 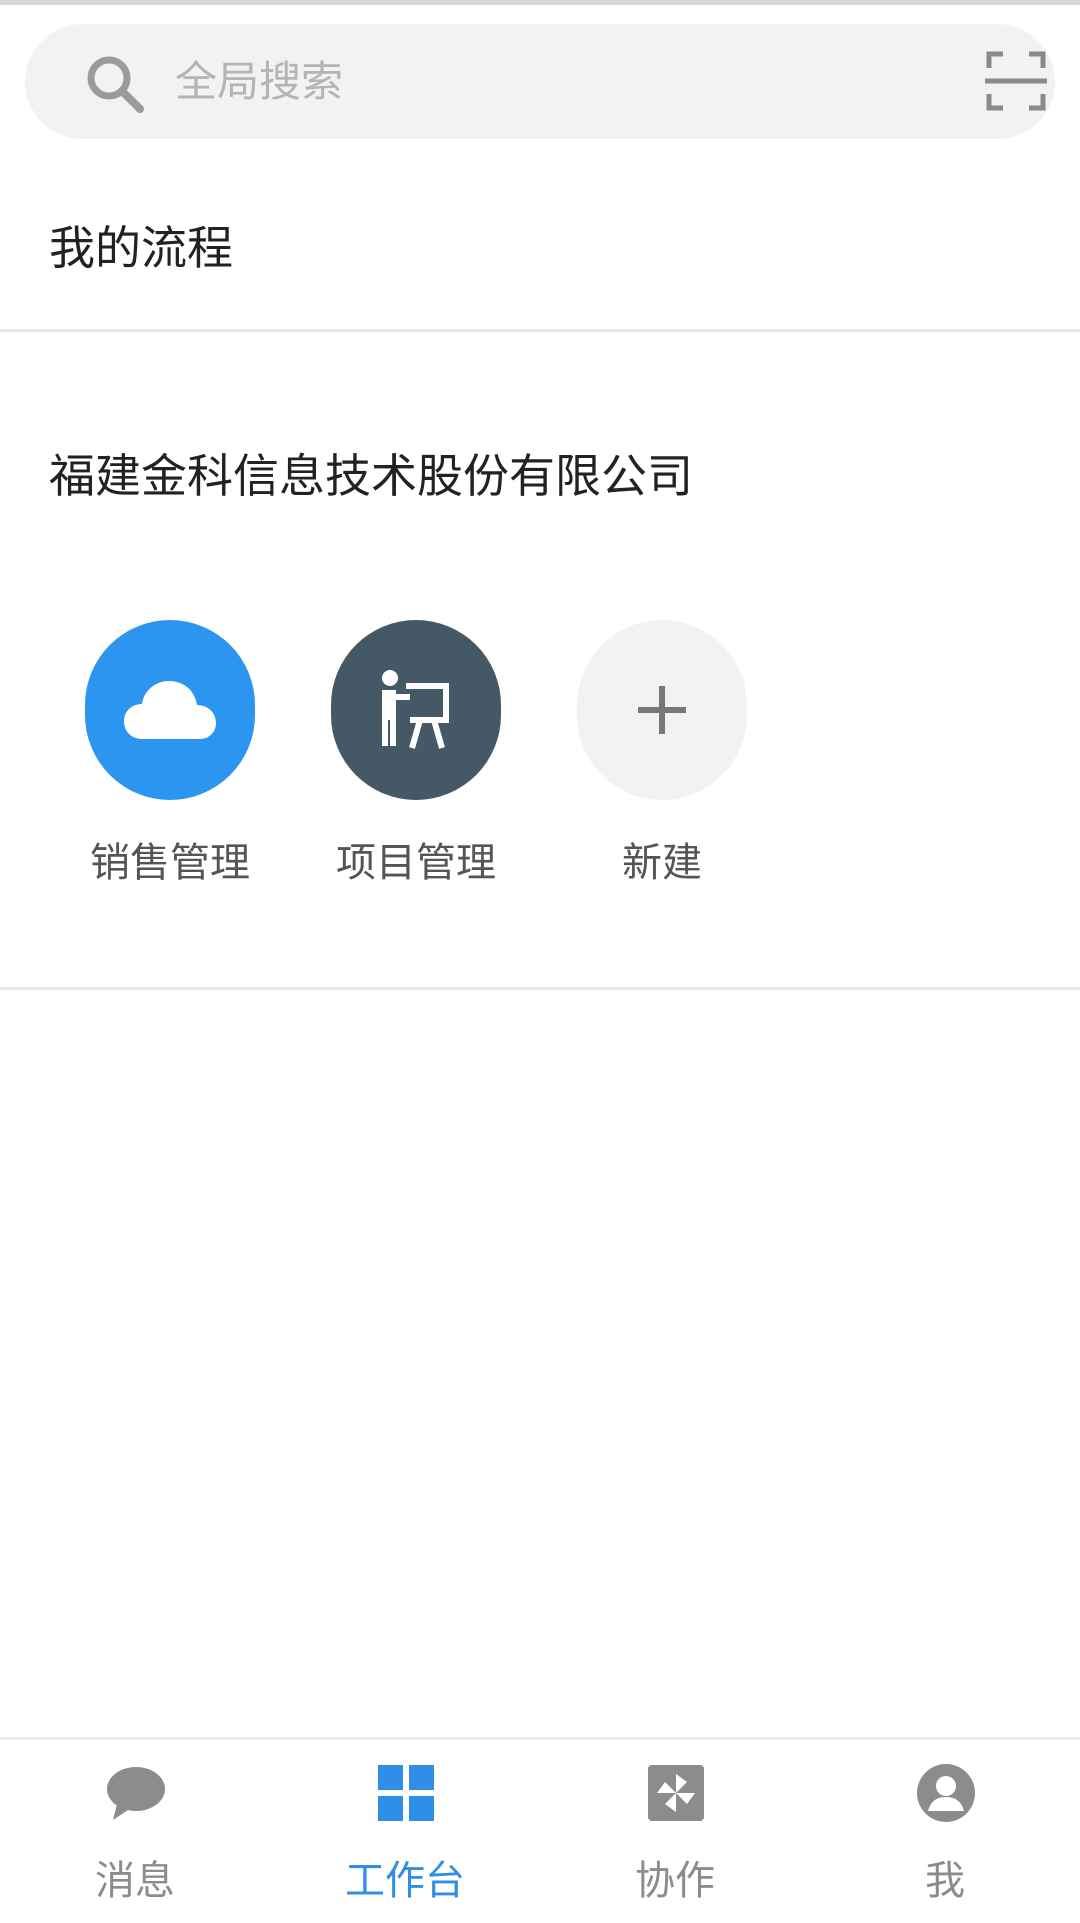 What do you see at coordinates (135, 1881) in the screenshot?
I see `nav-label: 消息` at bounding box center [135, 1881].